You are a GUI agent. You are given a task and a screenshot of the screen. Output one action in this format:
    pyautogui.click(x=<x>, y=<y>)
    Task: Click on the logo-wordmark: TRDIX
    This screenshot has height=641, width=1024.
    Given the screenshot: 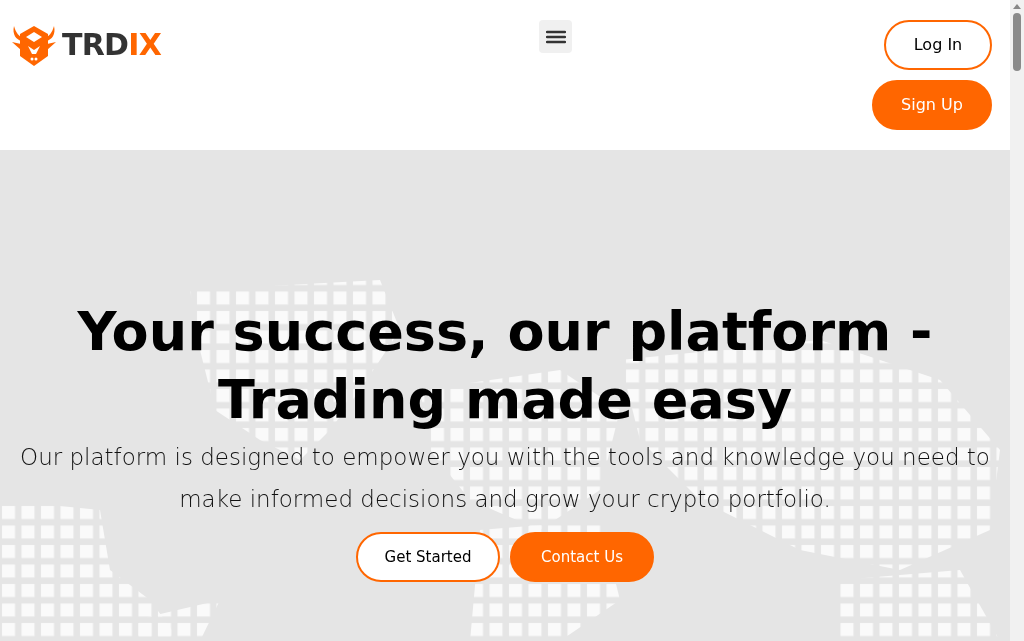 What is the action you would take?
    pyautogui.click(x=111, y=45)
    